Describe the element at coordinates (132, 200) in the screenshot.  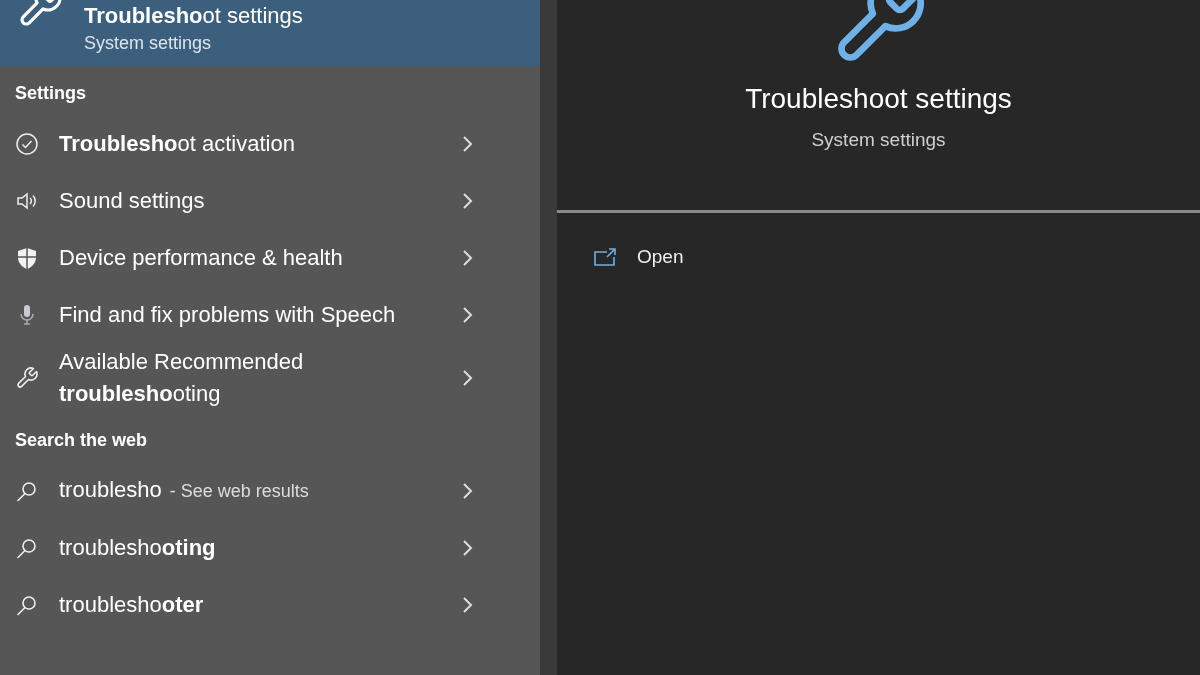
I see `result-label: Sound settings` at that location.